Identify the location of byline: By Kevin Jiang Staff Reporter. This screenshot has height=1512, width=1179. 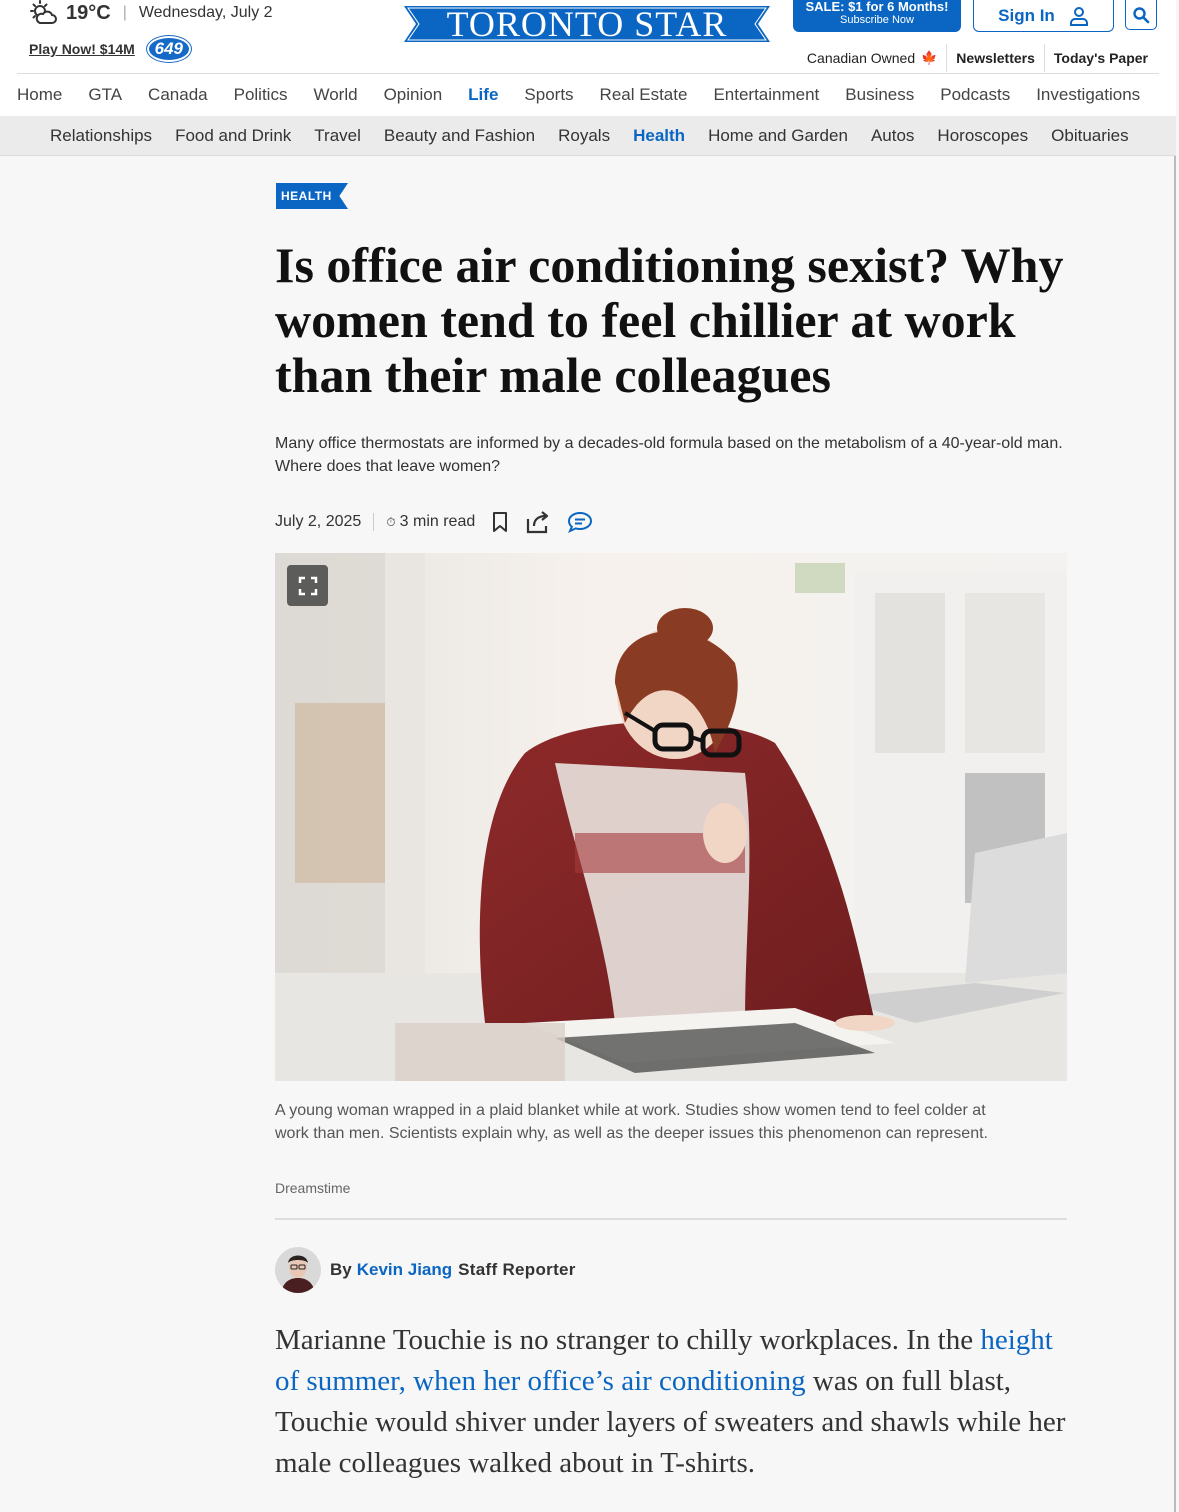
(425, 1270).